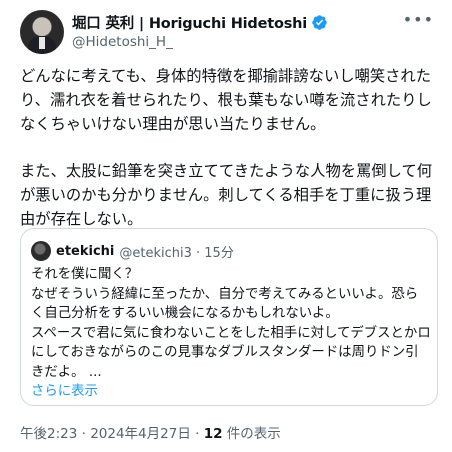 The height and width of the screenshot is (452, 452). What do you see at coordinates (213, 434) in the screenshot?
I see `views-count: 12` at bounding box center [213, 434].